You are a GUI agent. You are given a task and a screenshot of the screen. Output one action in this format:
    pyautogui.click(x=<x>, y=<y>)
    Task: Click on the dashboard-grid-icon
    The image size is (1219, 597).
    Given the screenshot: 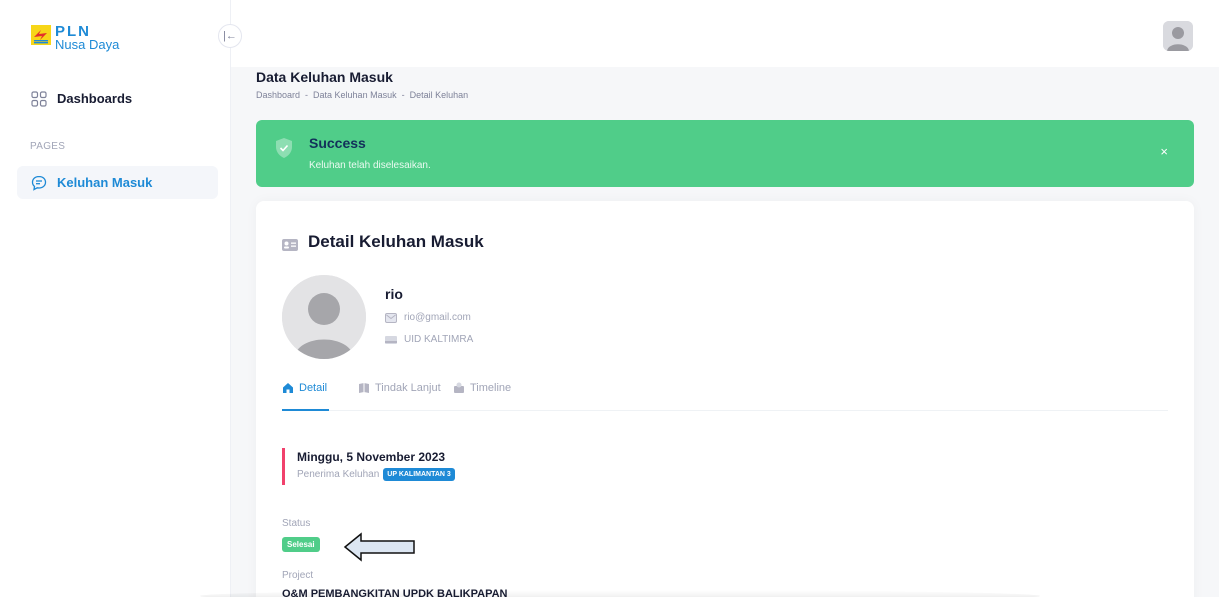 What is the action you would take?
    pyautogui.click(x=39, y=98)
    